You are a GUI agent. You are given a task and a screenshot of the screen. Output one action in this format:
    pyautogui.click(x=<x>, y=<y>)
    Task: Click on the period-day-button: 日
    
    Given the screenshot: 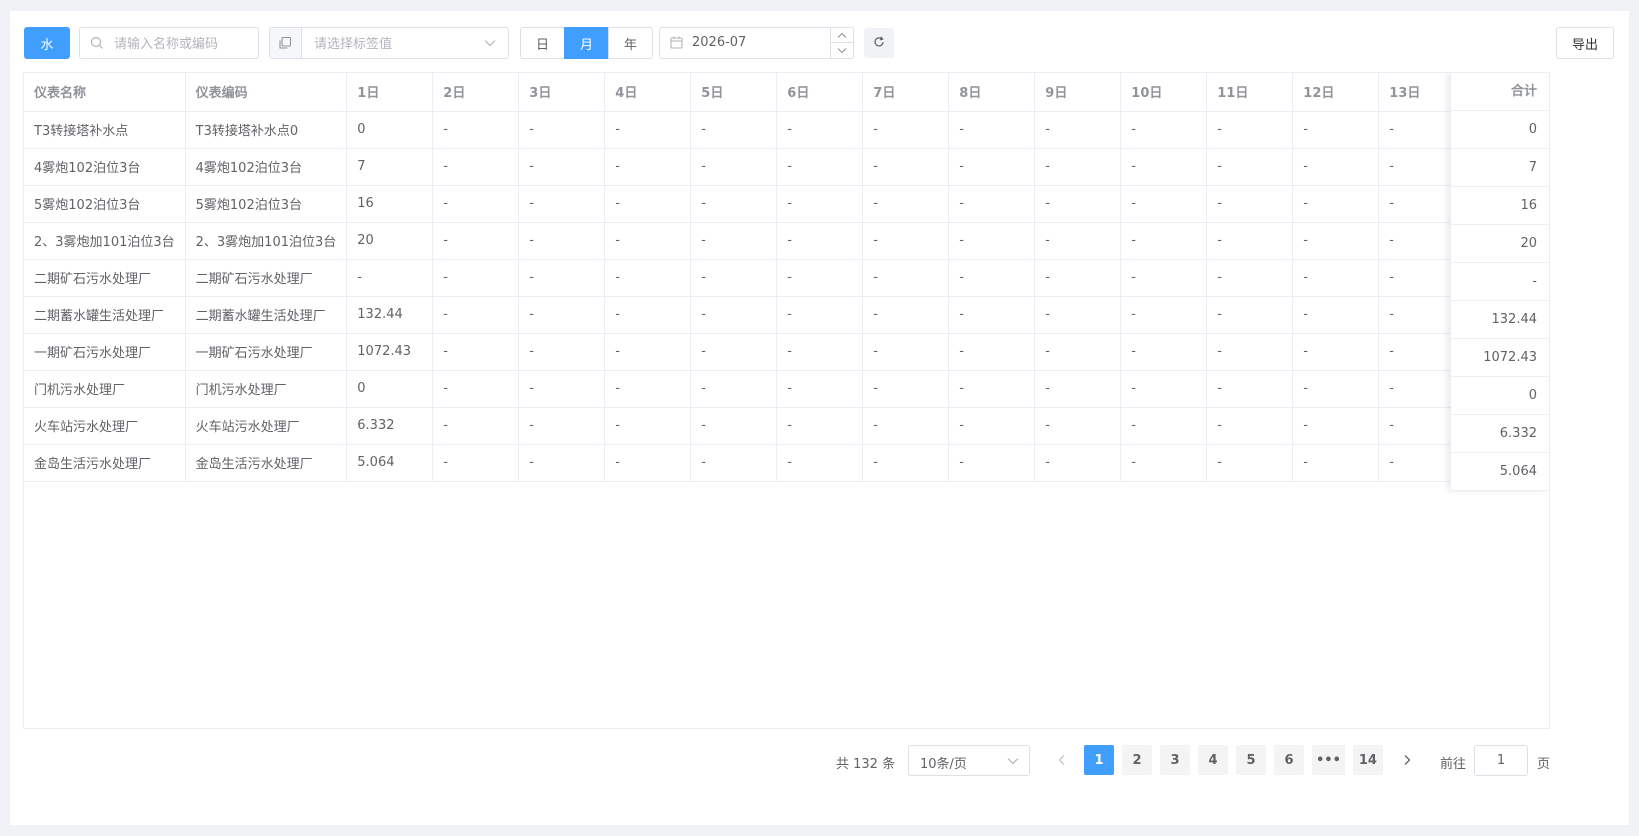 What is the action you would take?
    pyautogui.click(x=542, y=43)
    